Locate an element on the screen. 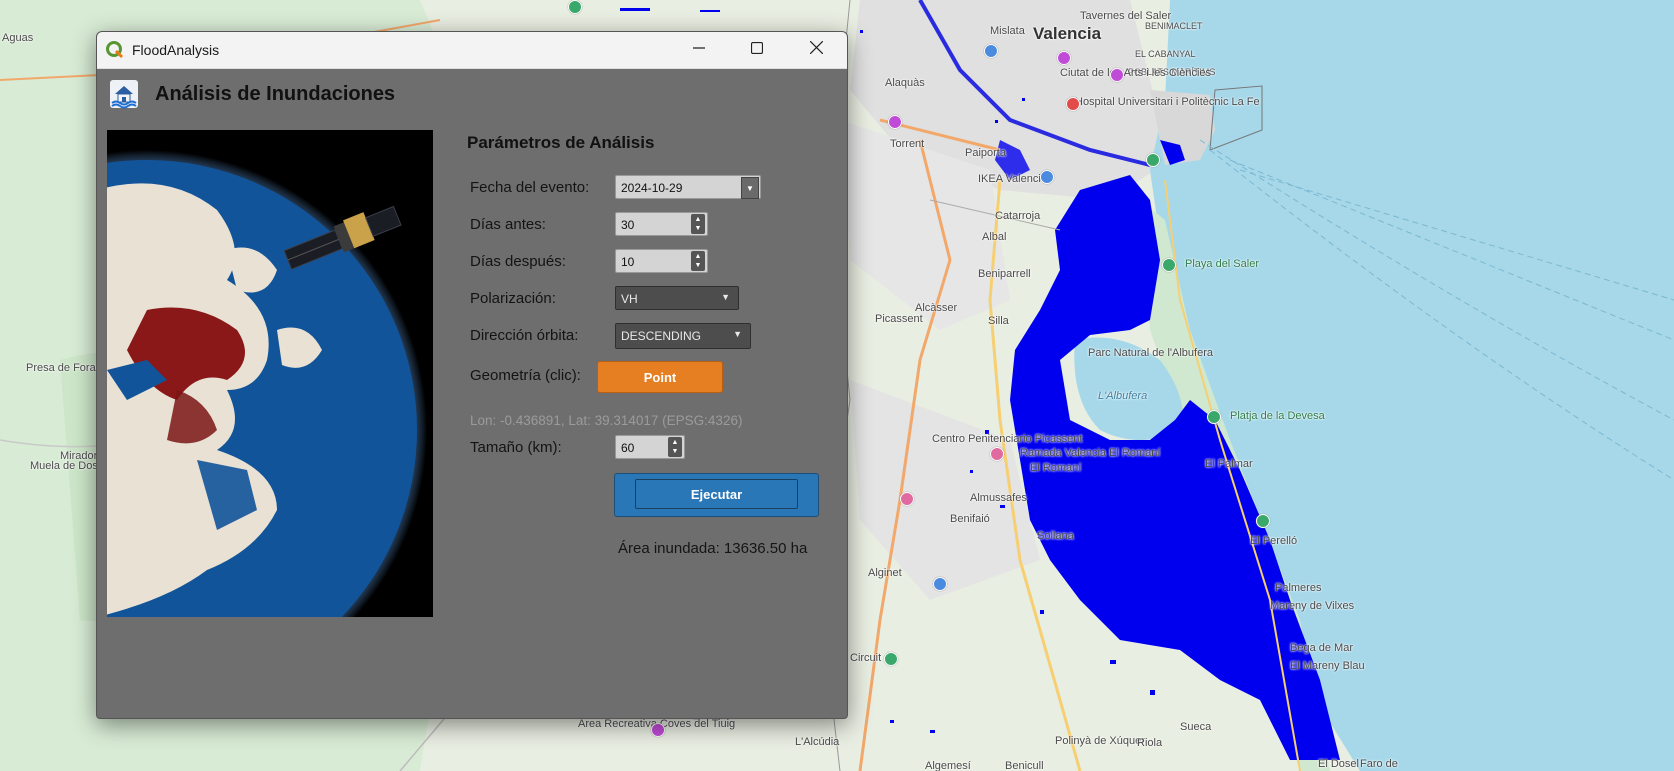 The height and width of the screenshot is (771, 1674). map-label-mareny-blau: El Mareny Blau is located at coordinates (1327, 666).